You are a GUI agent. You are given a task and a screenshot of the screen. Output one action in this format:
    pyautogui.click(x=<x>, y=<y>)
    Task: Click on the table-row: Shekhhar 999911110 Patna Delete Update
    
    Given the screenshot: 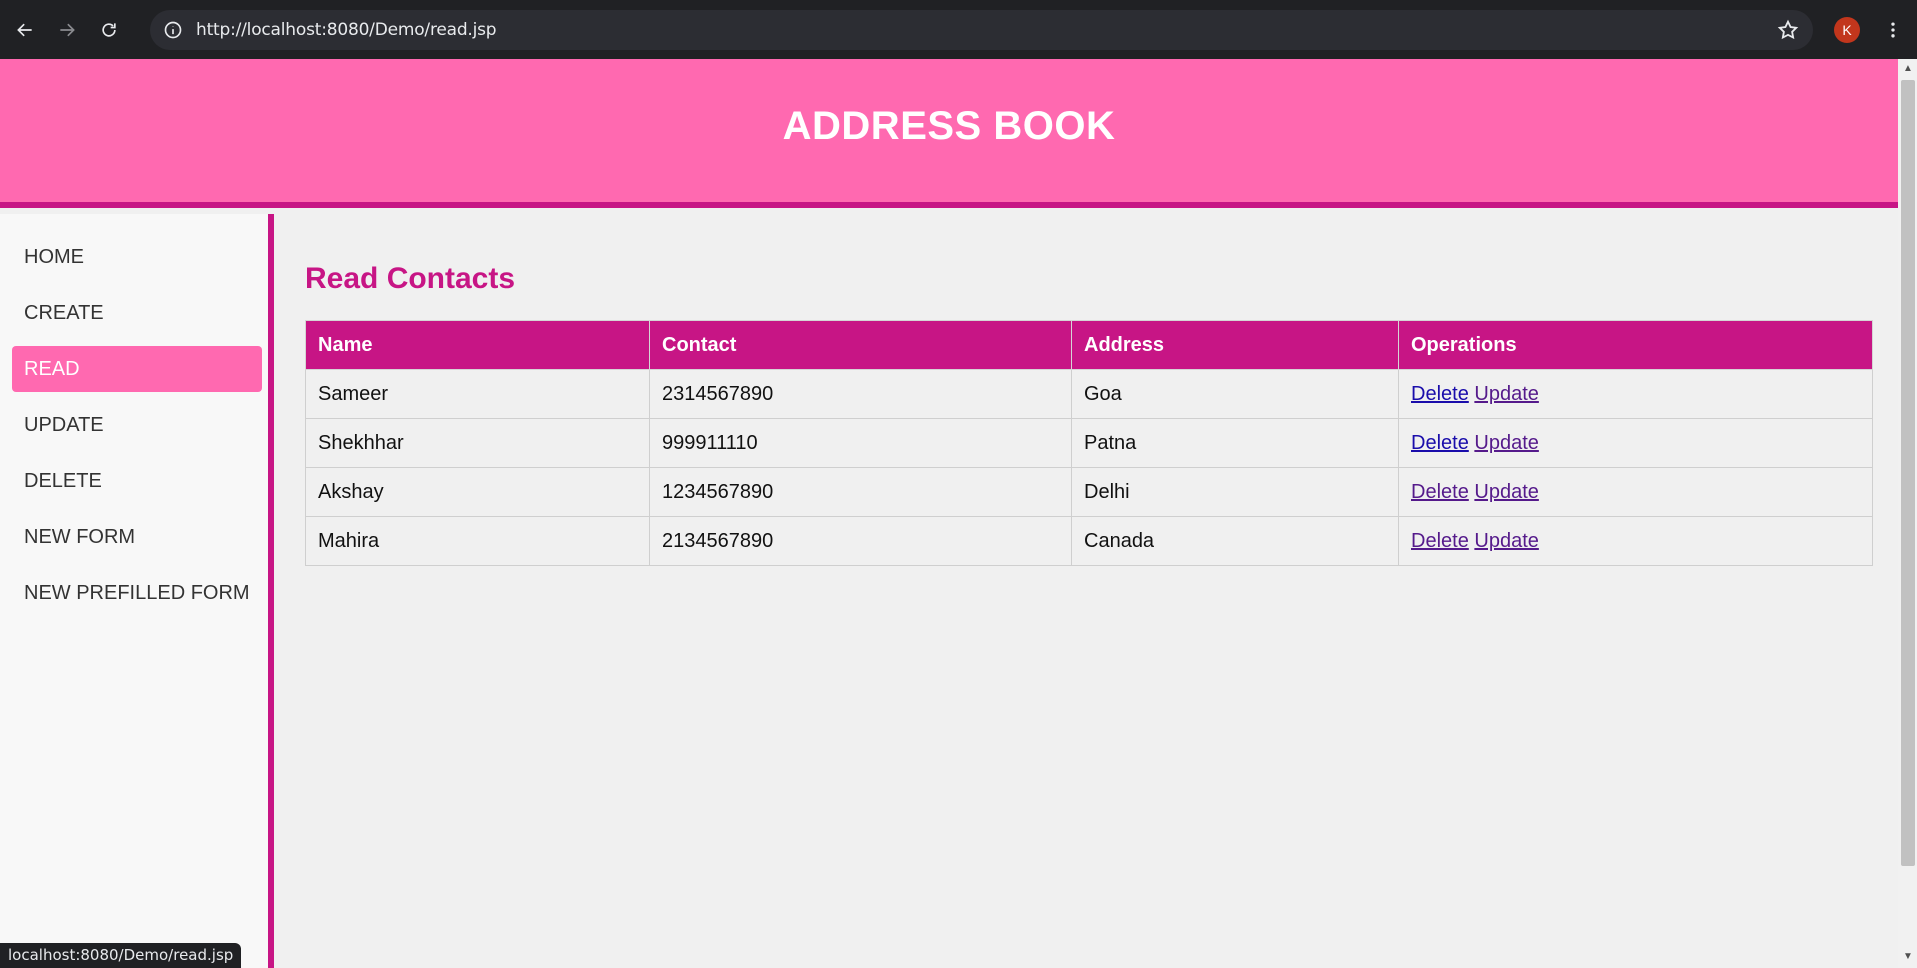 What is the action you would take?
    pyautogui.click(x=1089, y=443)
    